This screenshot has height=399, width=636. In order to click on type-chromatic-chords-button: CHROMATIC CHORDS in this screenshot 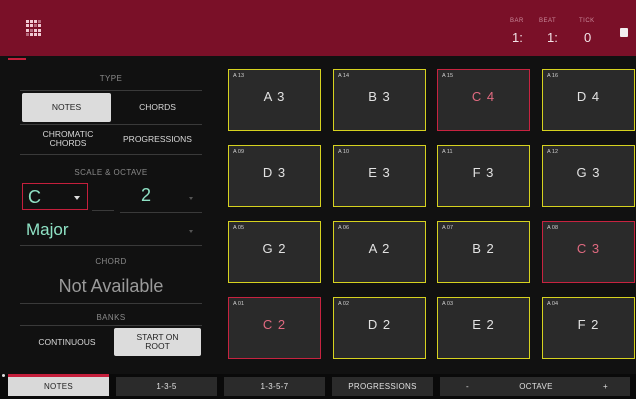, I will do `click(68, 139)`.